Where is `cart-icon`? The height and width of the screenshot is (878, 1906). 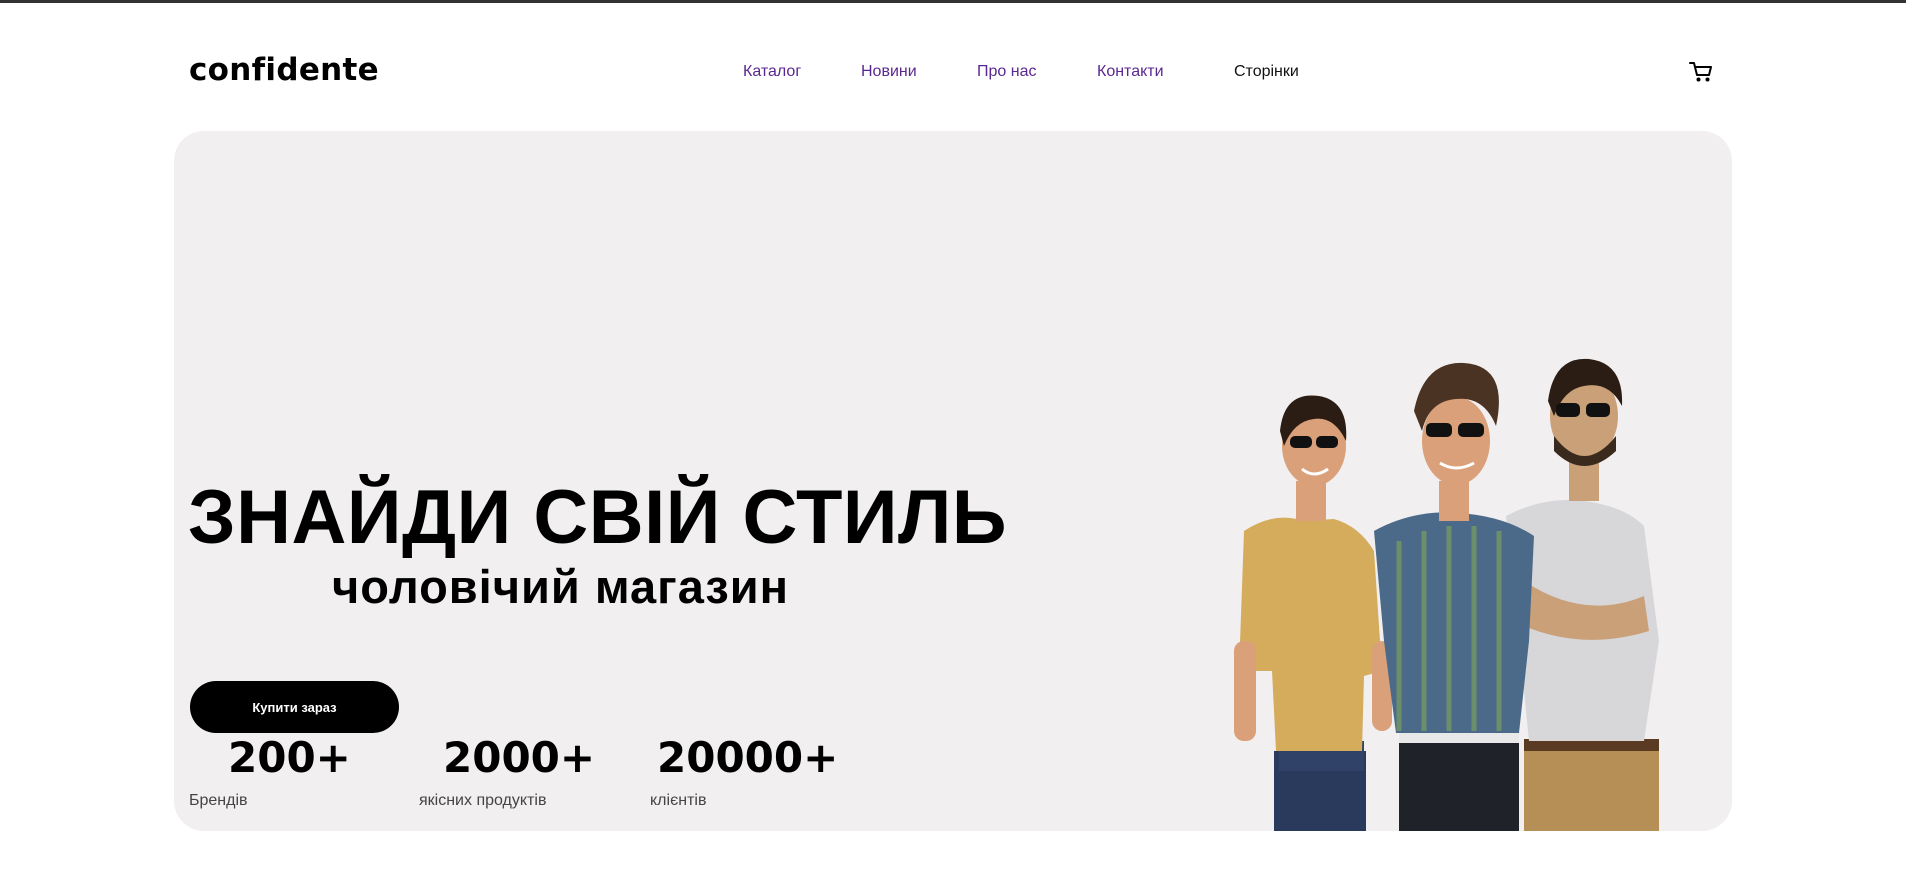 cart-icon is located at coordinates (1701, 72).